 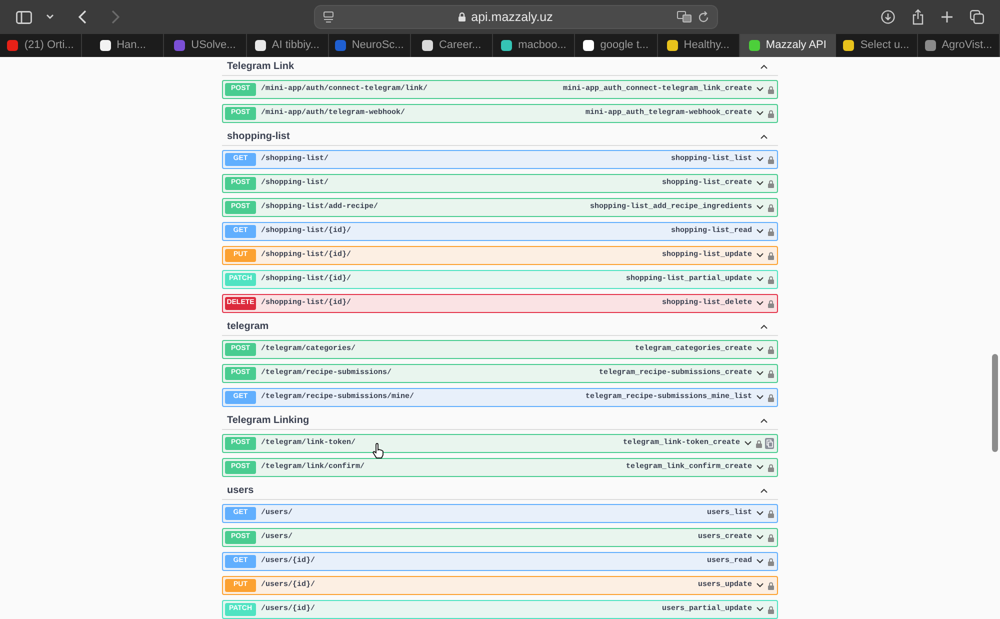 What do you see at coordinates (500, 67) in the screenshot?
I see `section-header: Telegram Link` at bounding box center [500, 67].